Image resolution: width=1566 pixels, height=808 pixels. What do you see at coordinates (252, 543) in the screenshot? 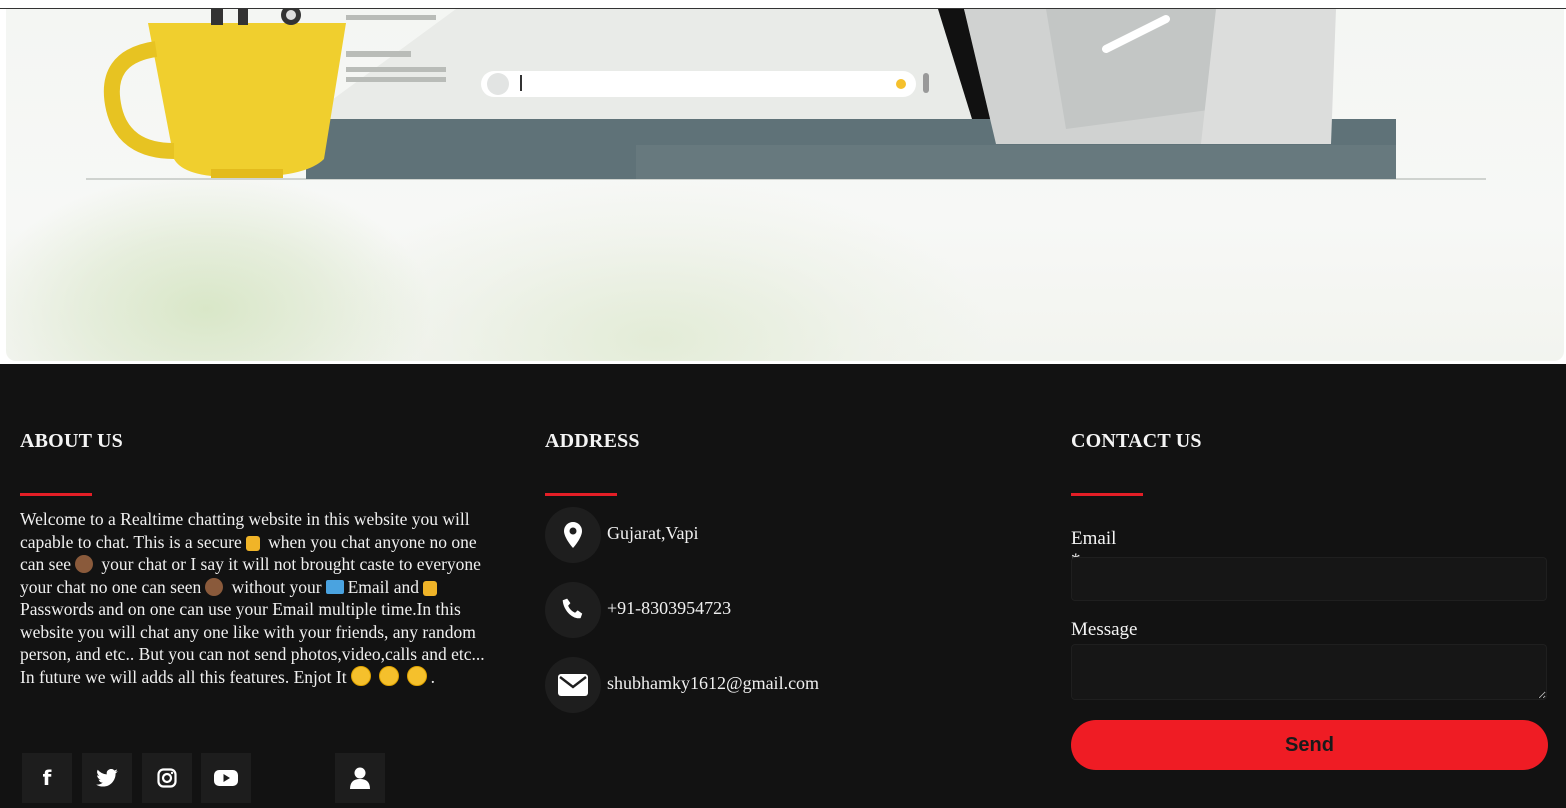
I see `lock-emoji-icon` at bounding box center [252, 543].